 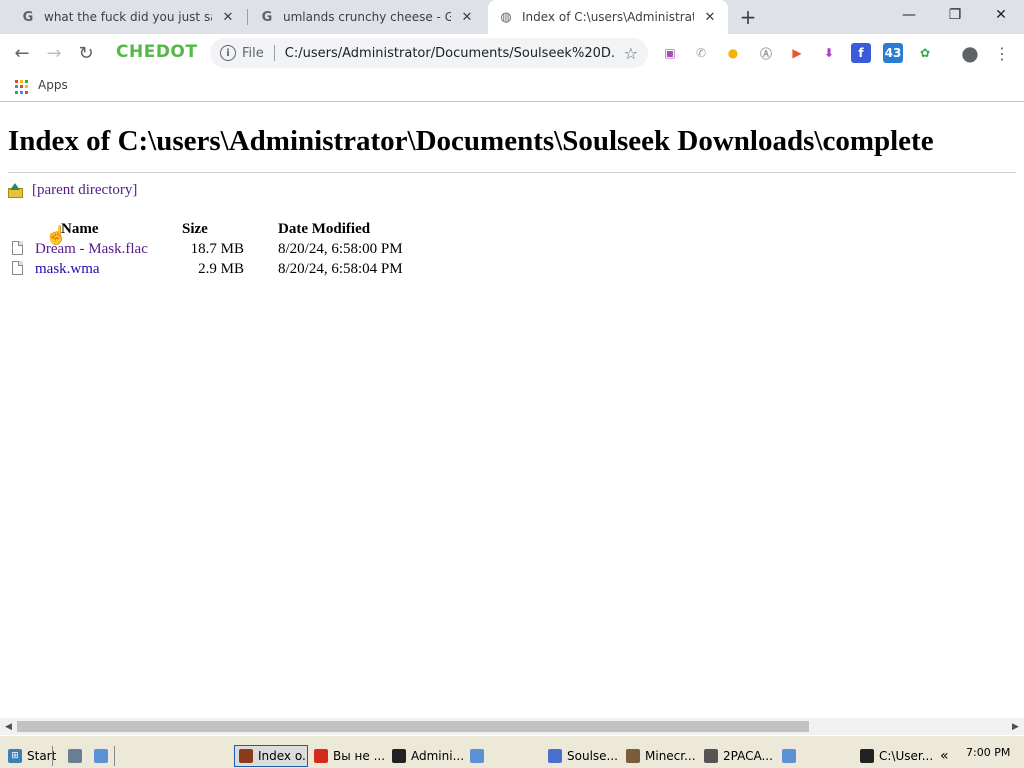 I want to click on messenger-icon: ●, so click(x=733, y=53).